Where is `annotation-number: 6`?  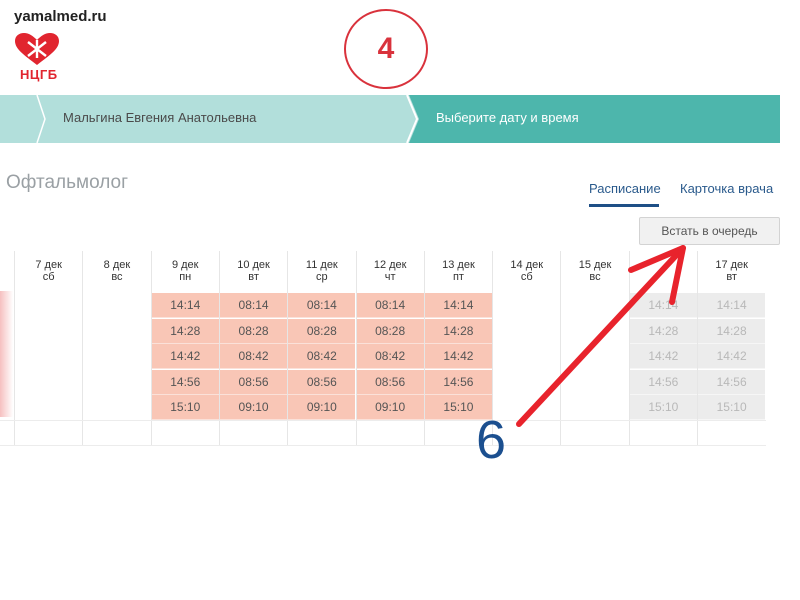 annotation-number: 6 is located at coordinates (491, 440).